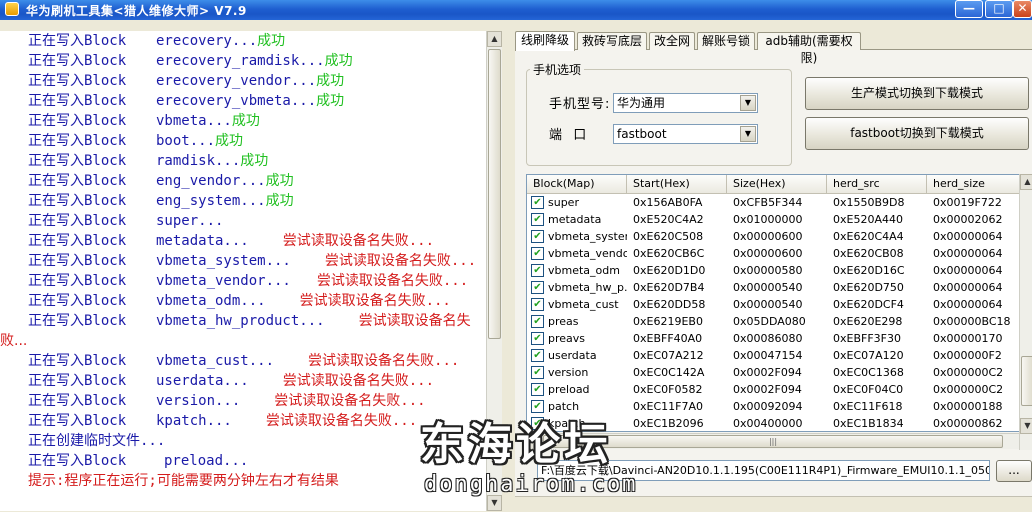 The image size is (1032, 512). What do you see at coordinates (668, 338) in the screenshot?
I see `table-cell: 0xEBFF40A0` at bounding box center [668, 338].